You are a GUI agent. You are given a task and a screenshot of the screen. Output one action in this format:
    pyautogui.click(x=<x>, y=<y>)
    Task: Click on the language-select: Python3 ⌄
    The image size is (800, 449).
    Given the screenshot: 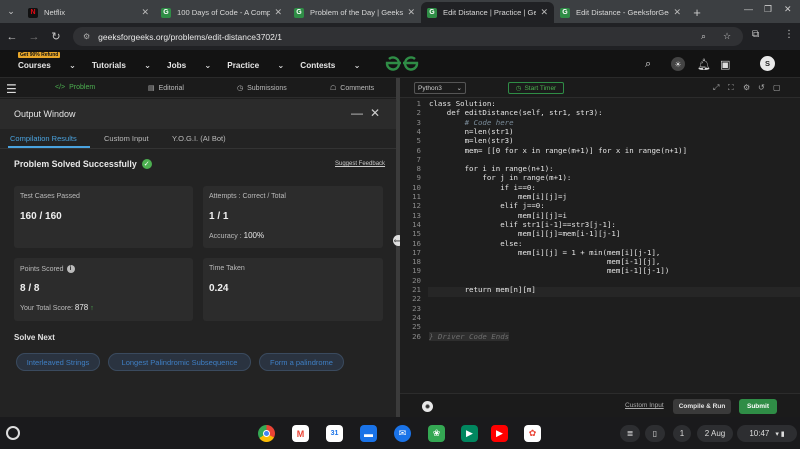 What is the action you would take?
    pyautogui.click(x=440, y=88)
    